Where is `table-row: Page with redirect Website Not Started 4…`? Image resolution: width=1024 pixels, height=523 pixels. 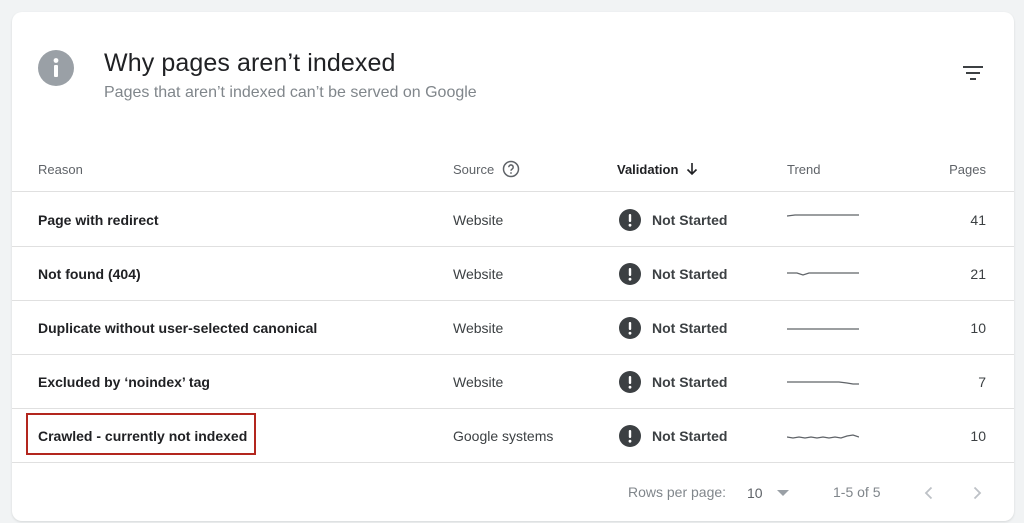 table-row: Page with redirect Website Not Started 4… is located at coordinates (513, 220).